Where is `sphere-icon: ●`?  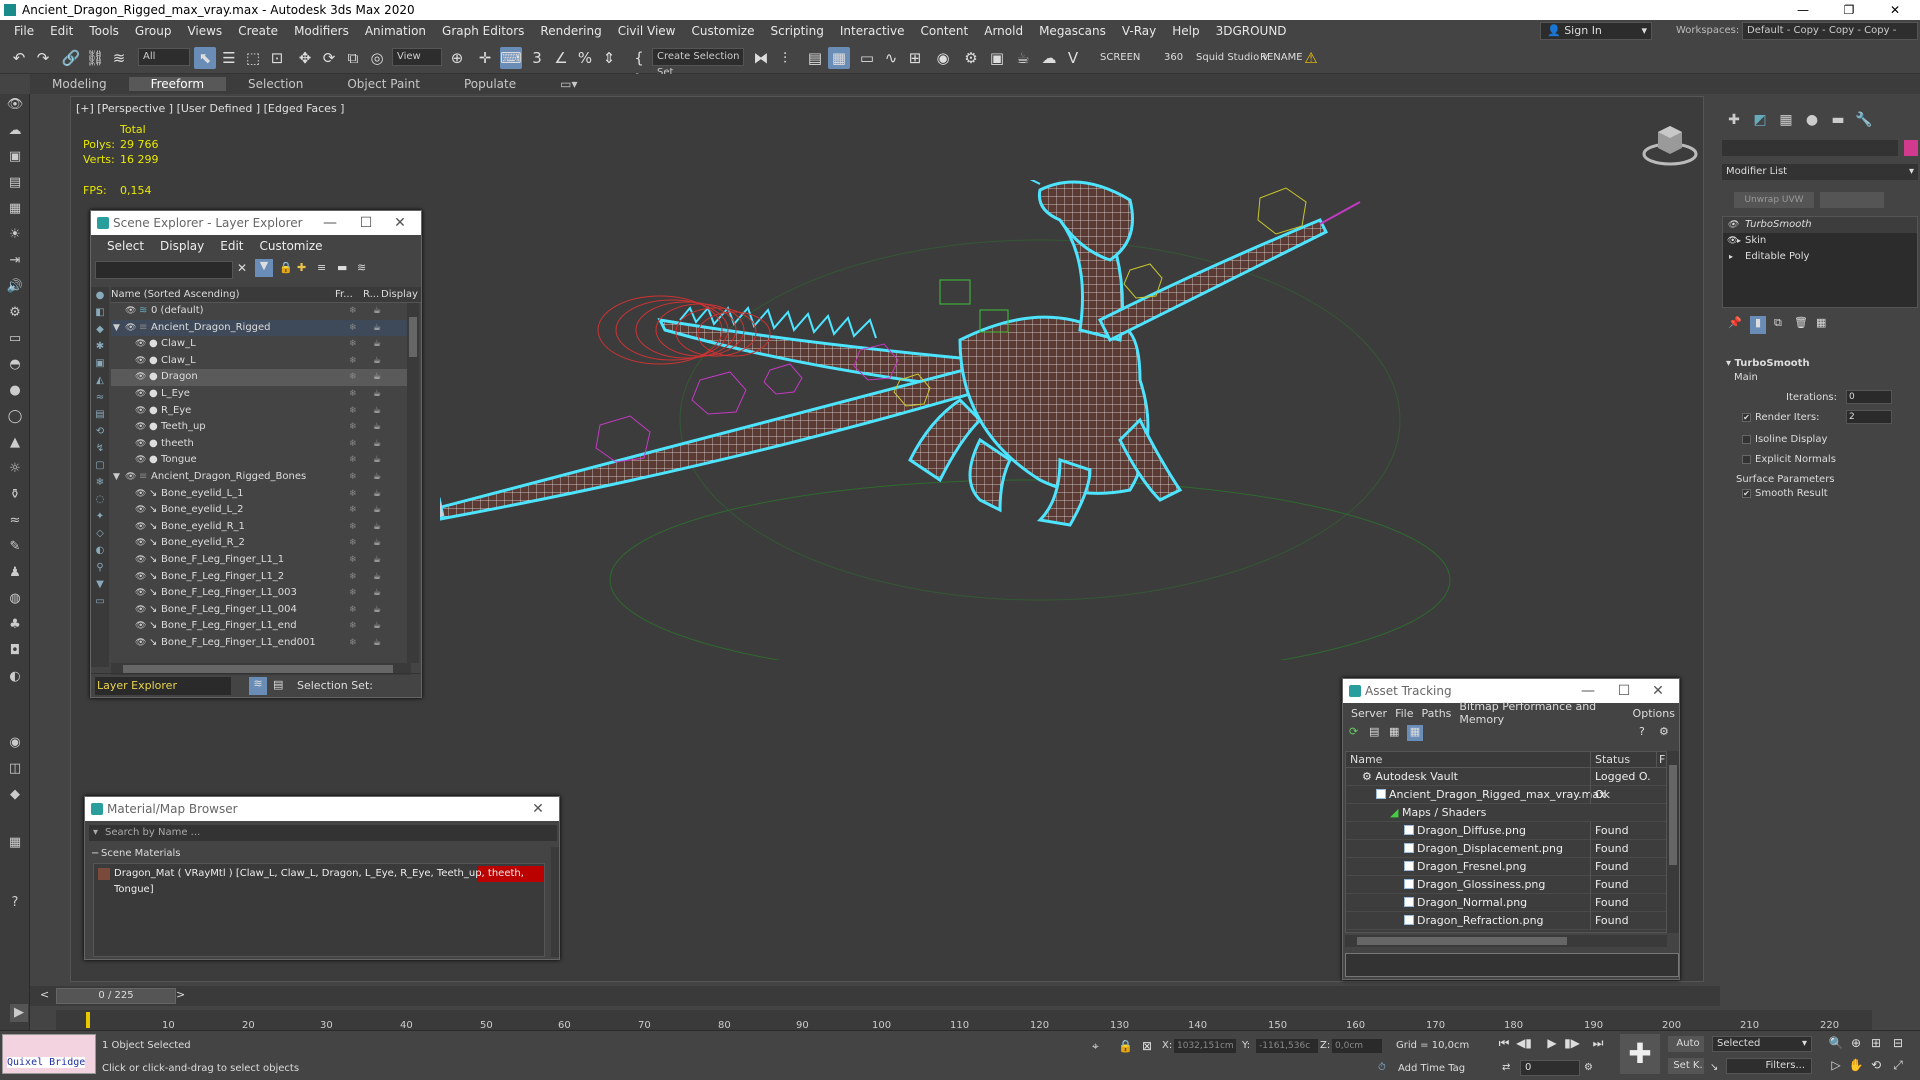 sphere-icon: ● is located at coordinates (15, 391).